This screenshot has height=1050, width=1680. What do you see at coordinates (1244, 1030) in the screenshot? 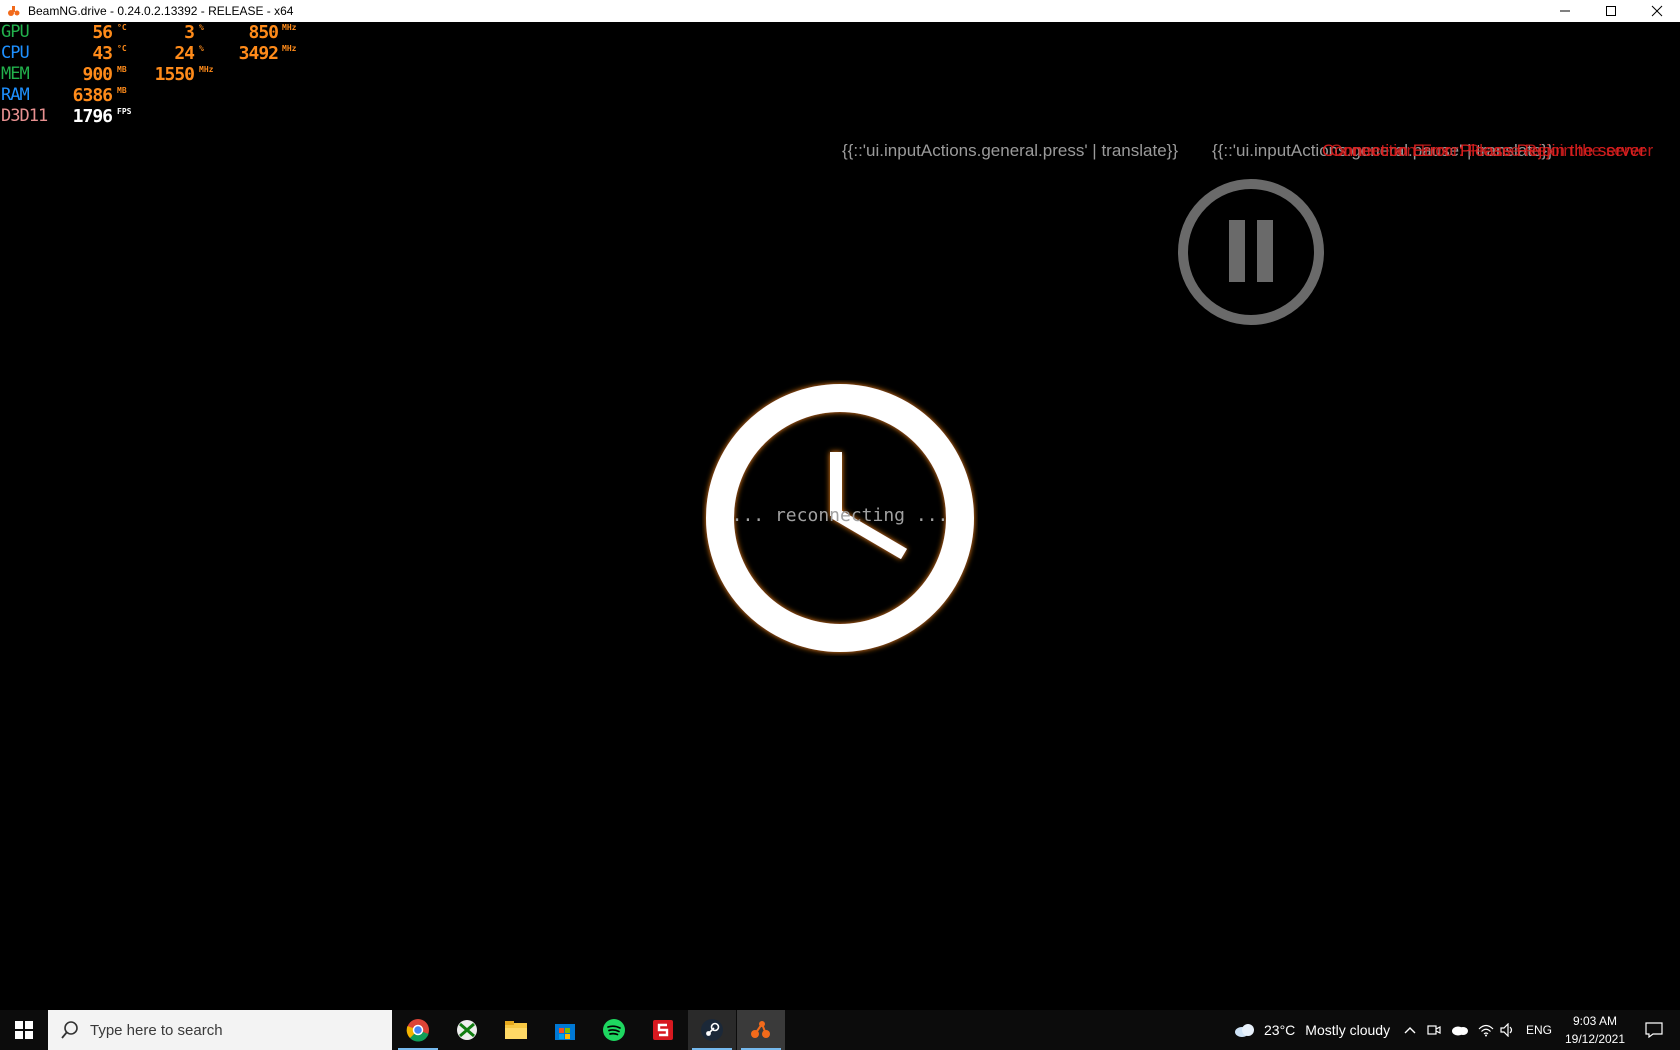
I see `cloud-icon` at bounding box center [1244, 1030].